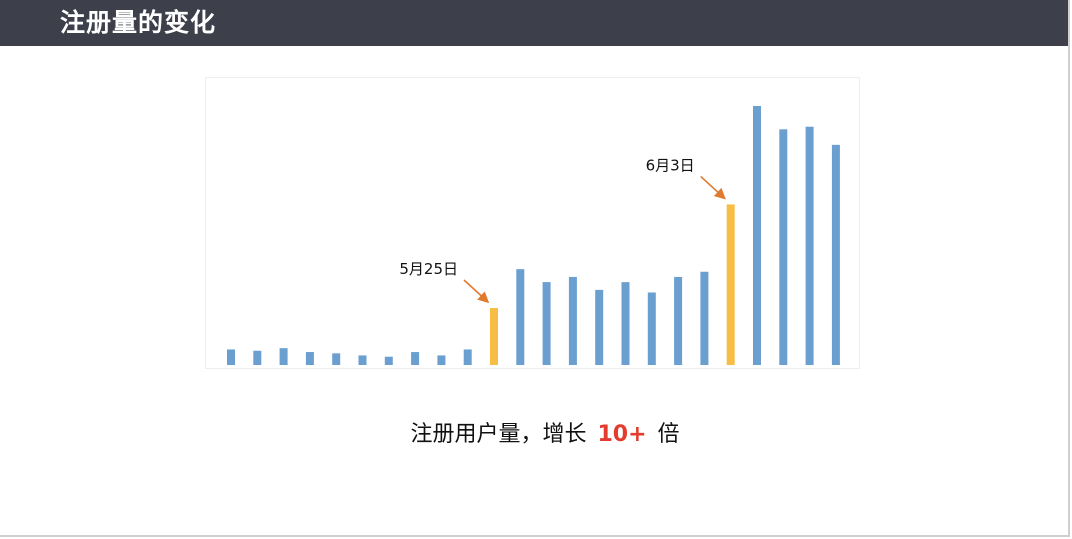 The width and height of the screenshot is (1072, 539). What do you see at coordinates (534, 23) in the screenshot?
I see `header-bar: 注册量的变化` at bounding box center [534, 23].